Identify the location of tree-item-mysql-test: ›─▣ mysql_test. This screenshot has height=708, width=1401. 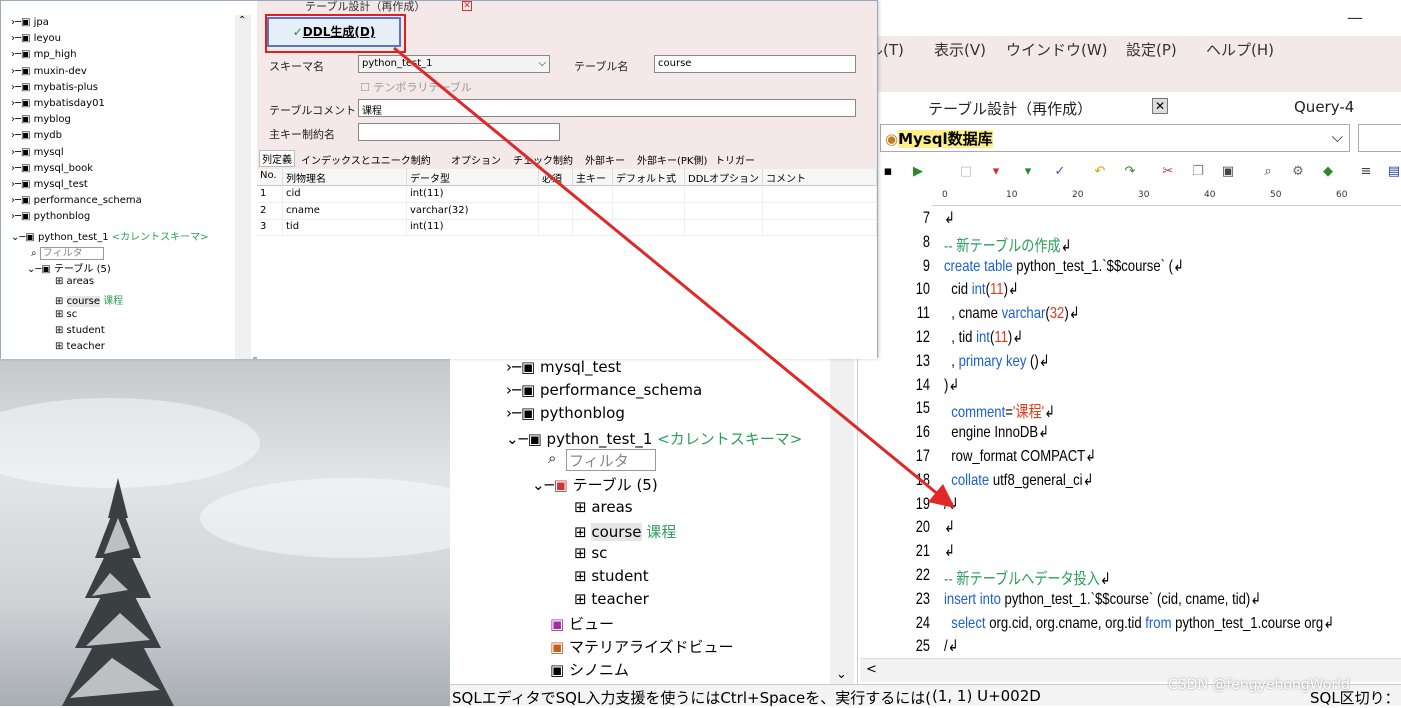
(563, 367).